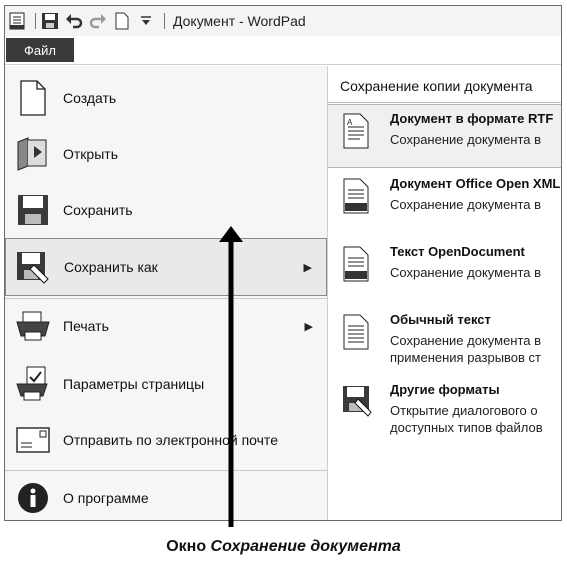 The height and width of the screenshot is (567, 567). Describe the element at coordinates (231, 376) in the screenshot. I see `annotation-arrow` at that location.